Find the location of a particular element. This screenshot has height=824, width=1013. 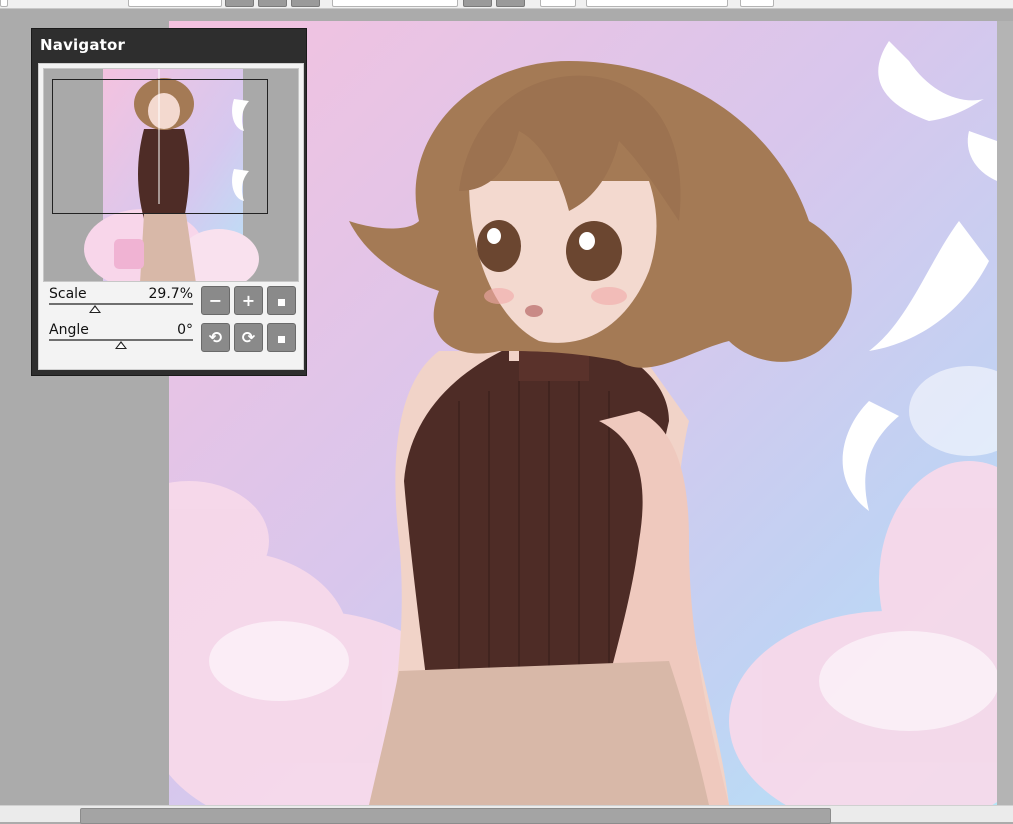

plus-icon: + is located at coordinates (248, 300).